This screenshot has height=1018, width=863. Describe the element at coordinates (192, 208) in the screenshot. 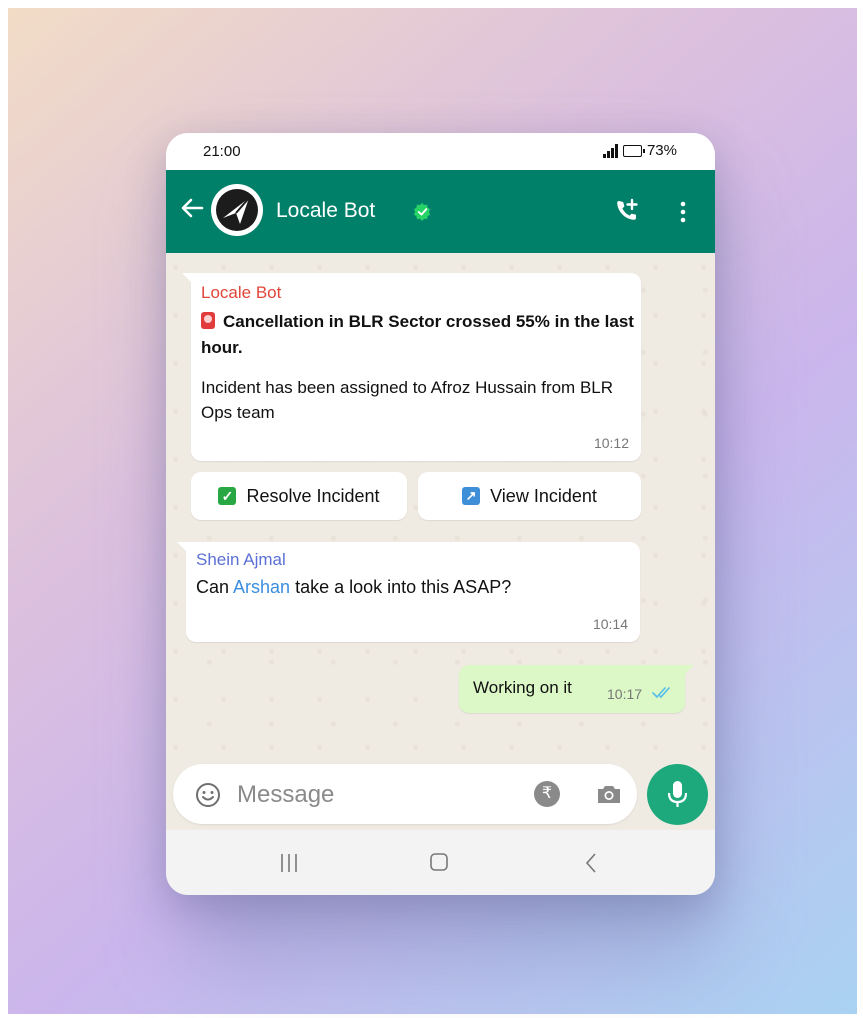

I see `back-arrow-icon` at that location.